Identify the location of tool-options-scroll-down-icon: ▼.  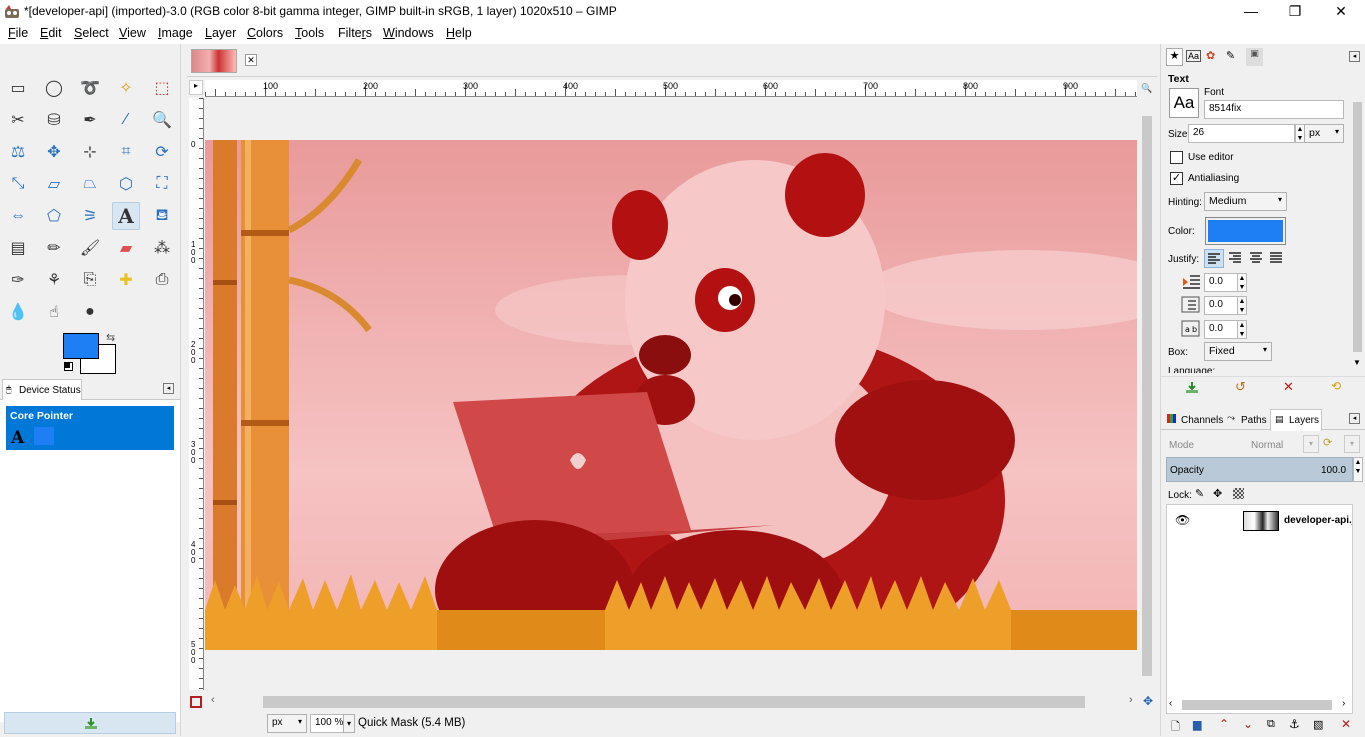
(1357, 362).